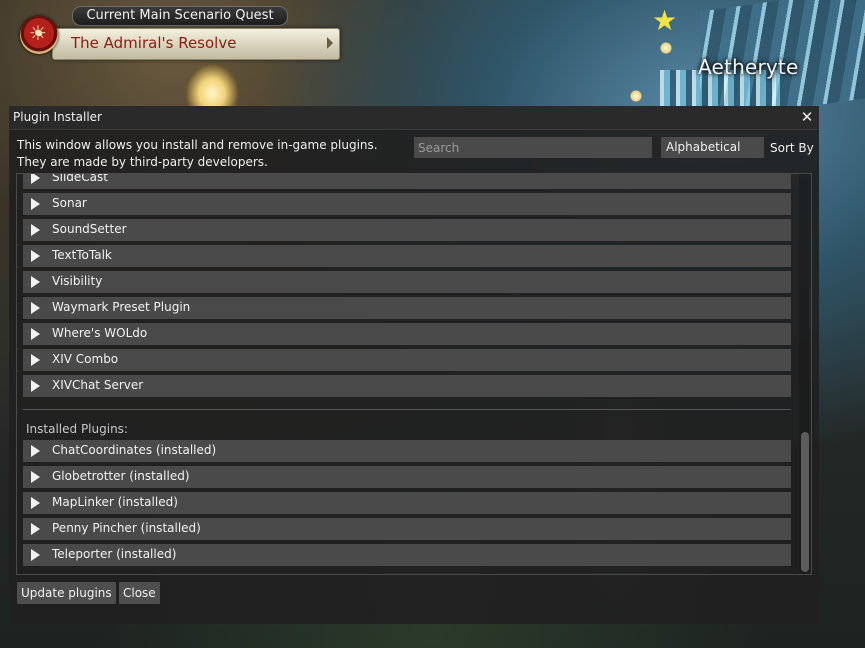 The width and height of the screenshot is (865, 648). Describe the element at coordinates (407, 181) in the screenshot. I see `plugin-row: SlideCast` at that location.